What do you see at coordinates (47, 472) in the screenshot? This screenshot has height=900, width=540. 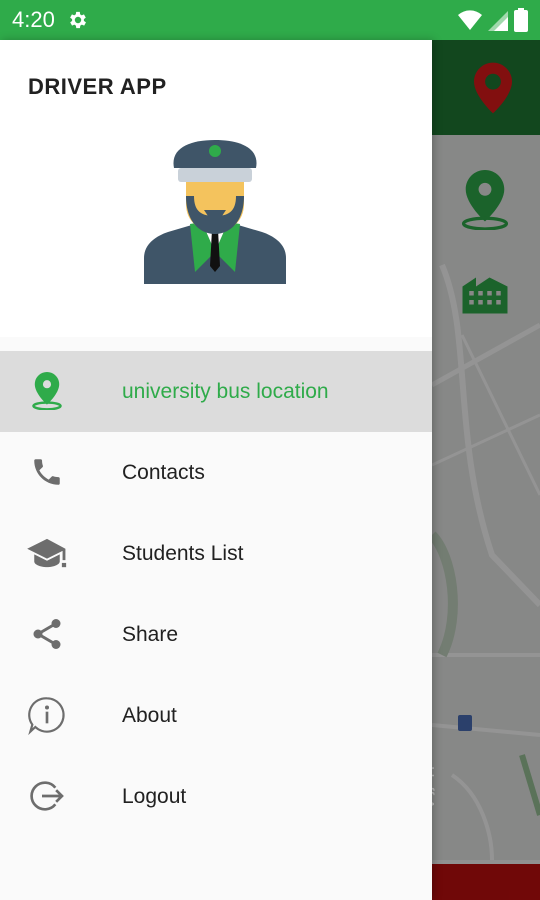 I see `phone-icon` at bounding box center [47, 472].